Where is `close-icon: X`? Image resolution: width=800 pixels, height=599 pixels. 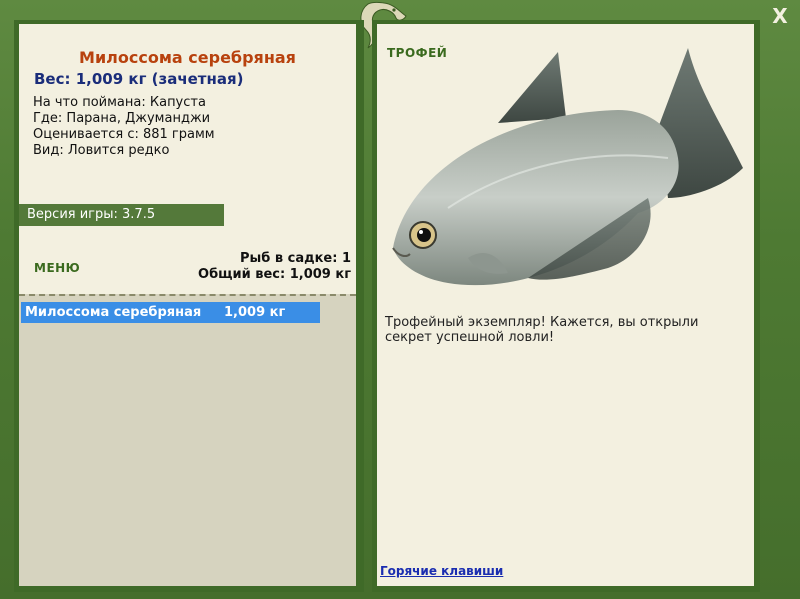 close-icon: X is located at coordinates (779, 16).